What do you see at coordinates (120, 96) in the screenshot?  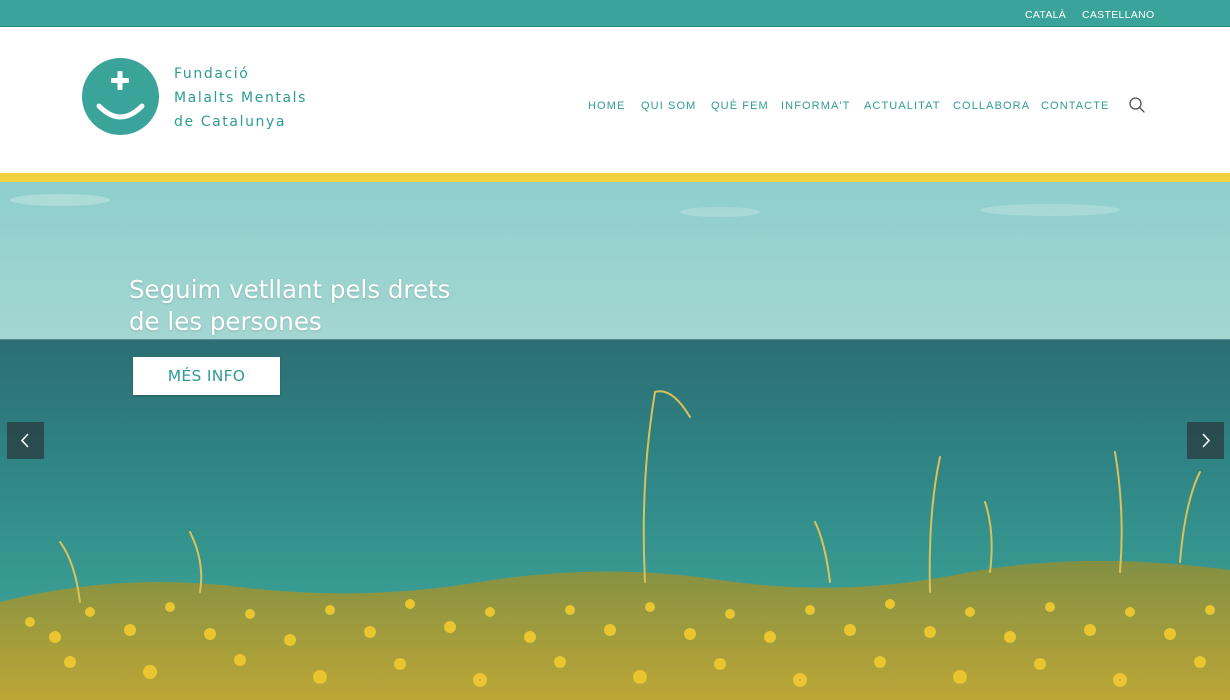 I see `smiley-plus-logo-icon` at bounding box center [120, 96].